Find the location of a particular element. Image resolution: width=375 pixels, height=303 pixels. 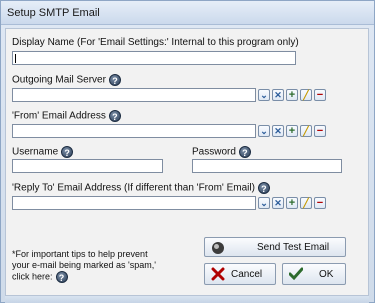

cancel-button: Cancel is located at coordinates (240, 274).